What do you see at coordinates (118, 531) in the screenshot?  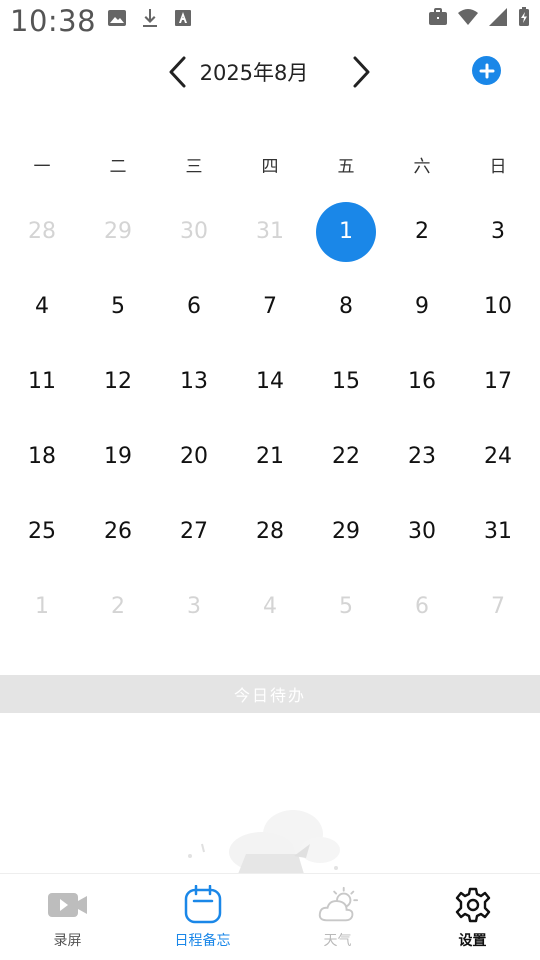 I see `day-cell: 26` at bounding box center [118, 531].